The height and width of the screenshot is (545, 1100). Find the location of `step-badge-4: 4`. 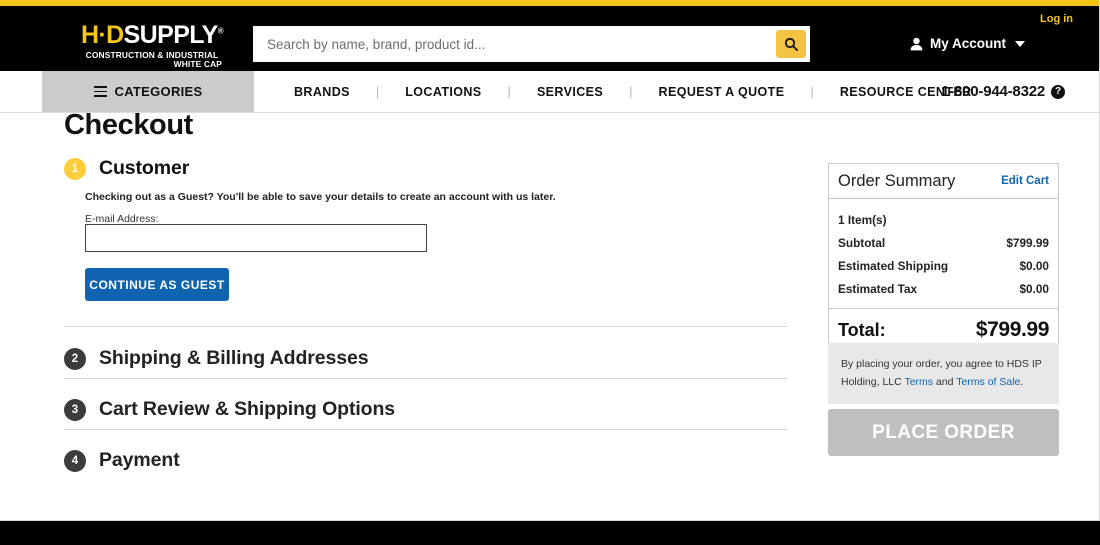

step-badge-4: 4 is located at coordinates (75, 460).